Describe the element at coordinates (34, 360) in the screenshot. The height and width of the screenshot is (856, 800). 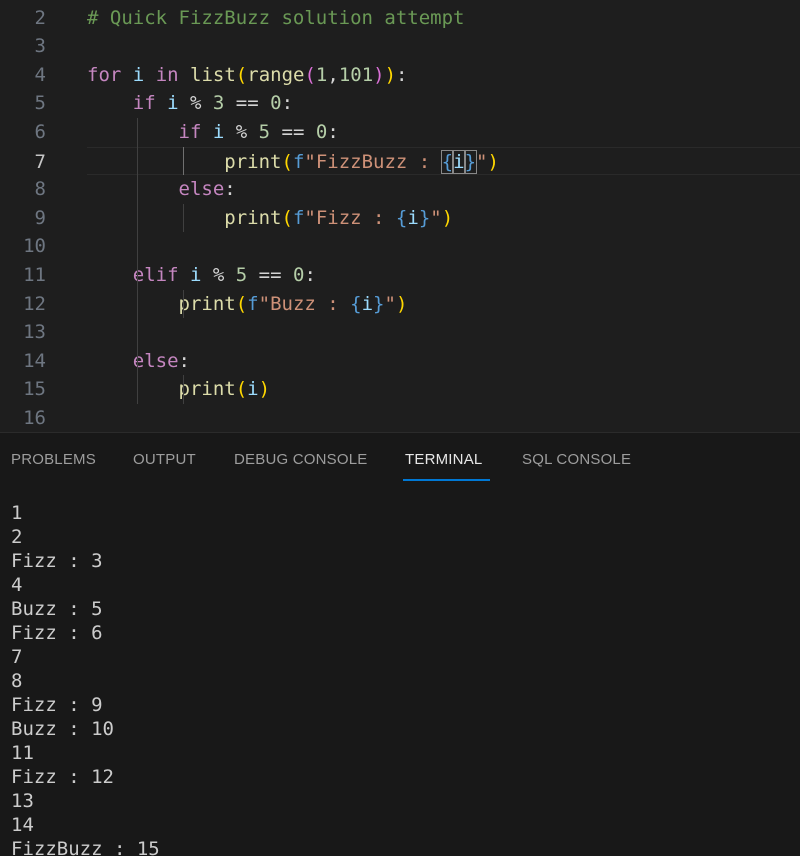
I see `line-number: 14` at that location.